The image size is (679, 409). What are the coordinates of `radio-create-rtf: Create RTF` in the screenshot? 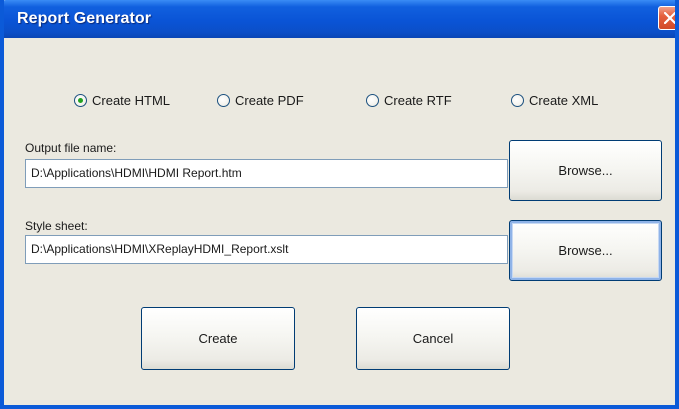 It's located at (409, 100).